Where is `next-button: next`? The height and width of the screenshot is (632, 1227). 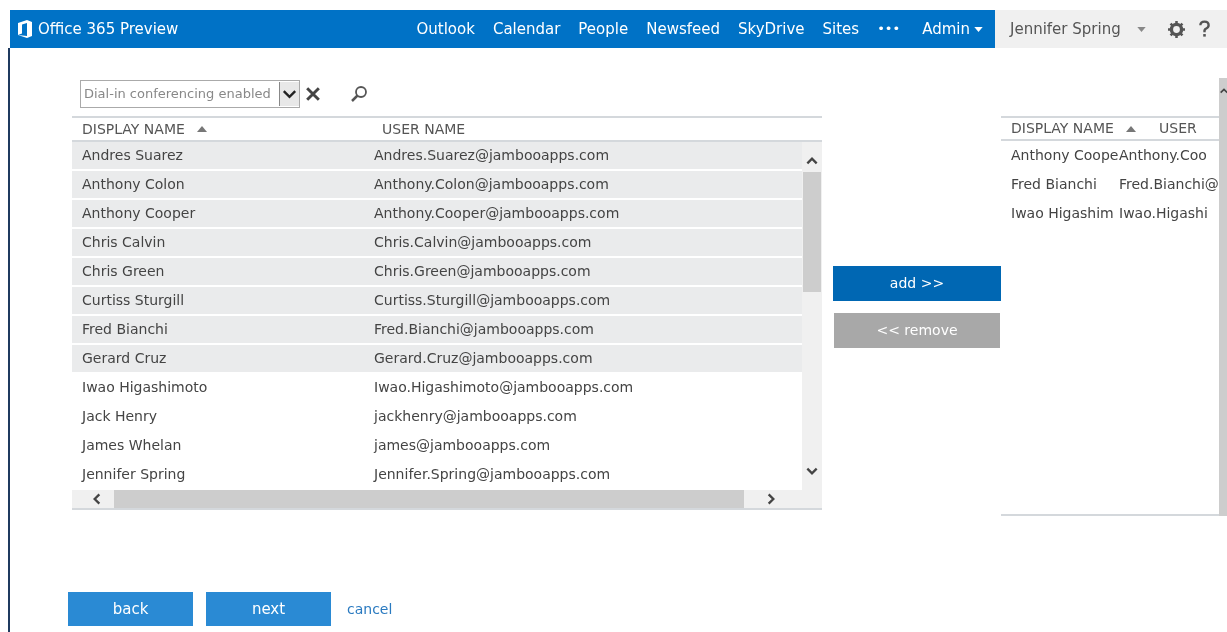 next-button: next is located at coordinates (268, 609).